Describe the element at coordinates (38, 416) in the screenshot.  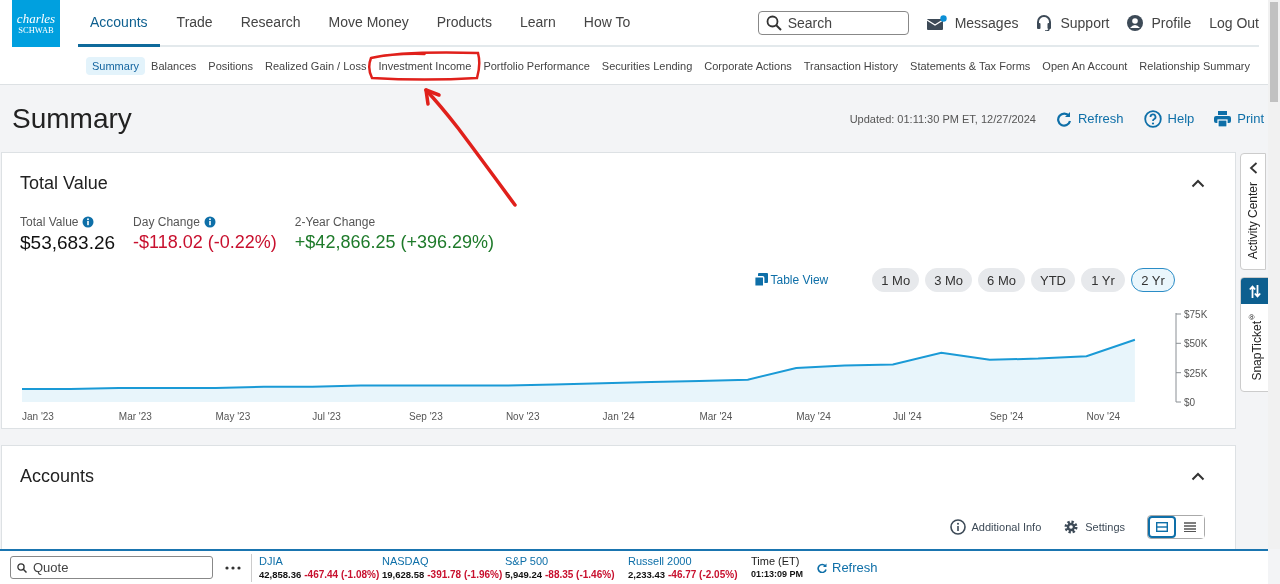
I see `axis-label: Jan '23` at that location.